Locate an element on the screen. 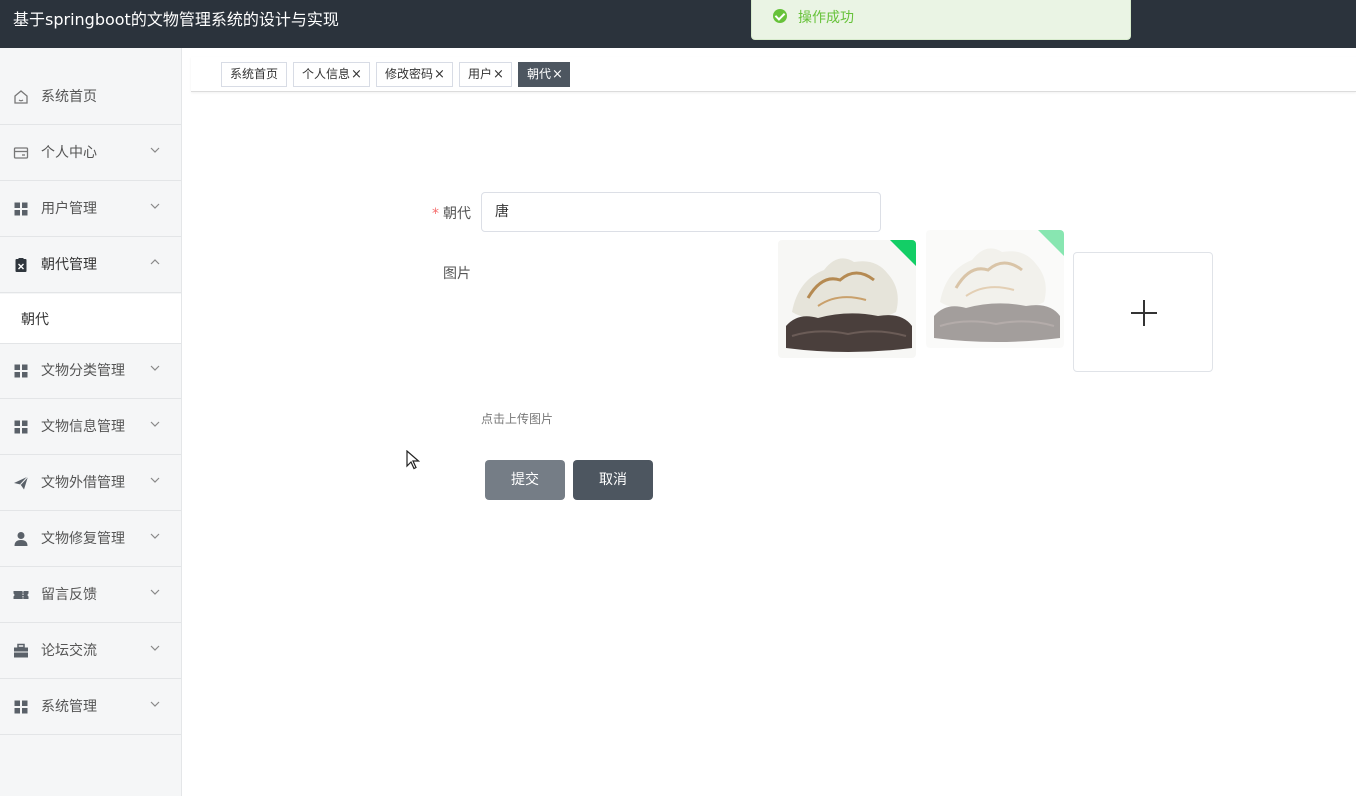 The image size is (1356, 796). check-circle-icon is located at coordinates (780, 16).